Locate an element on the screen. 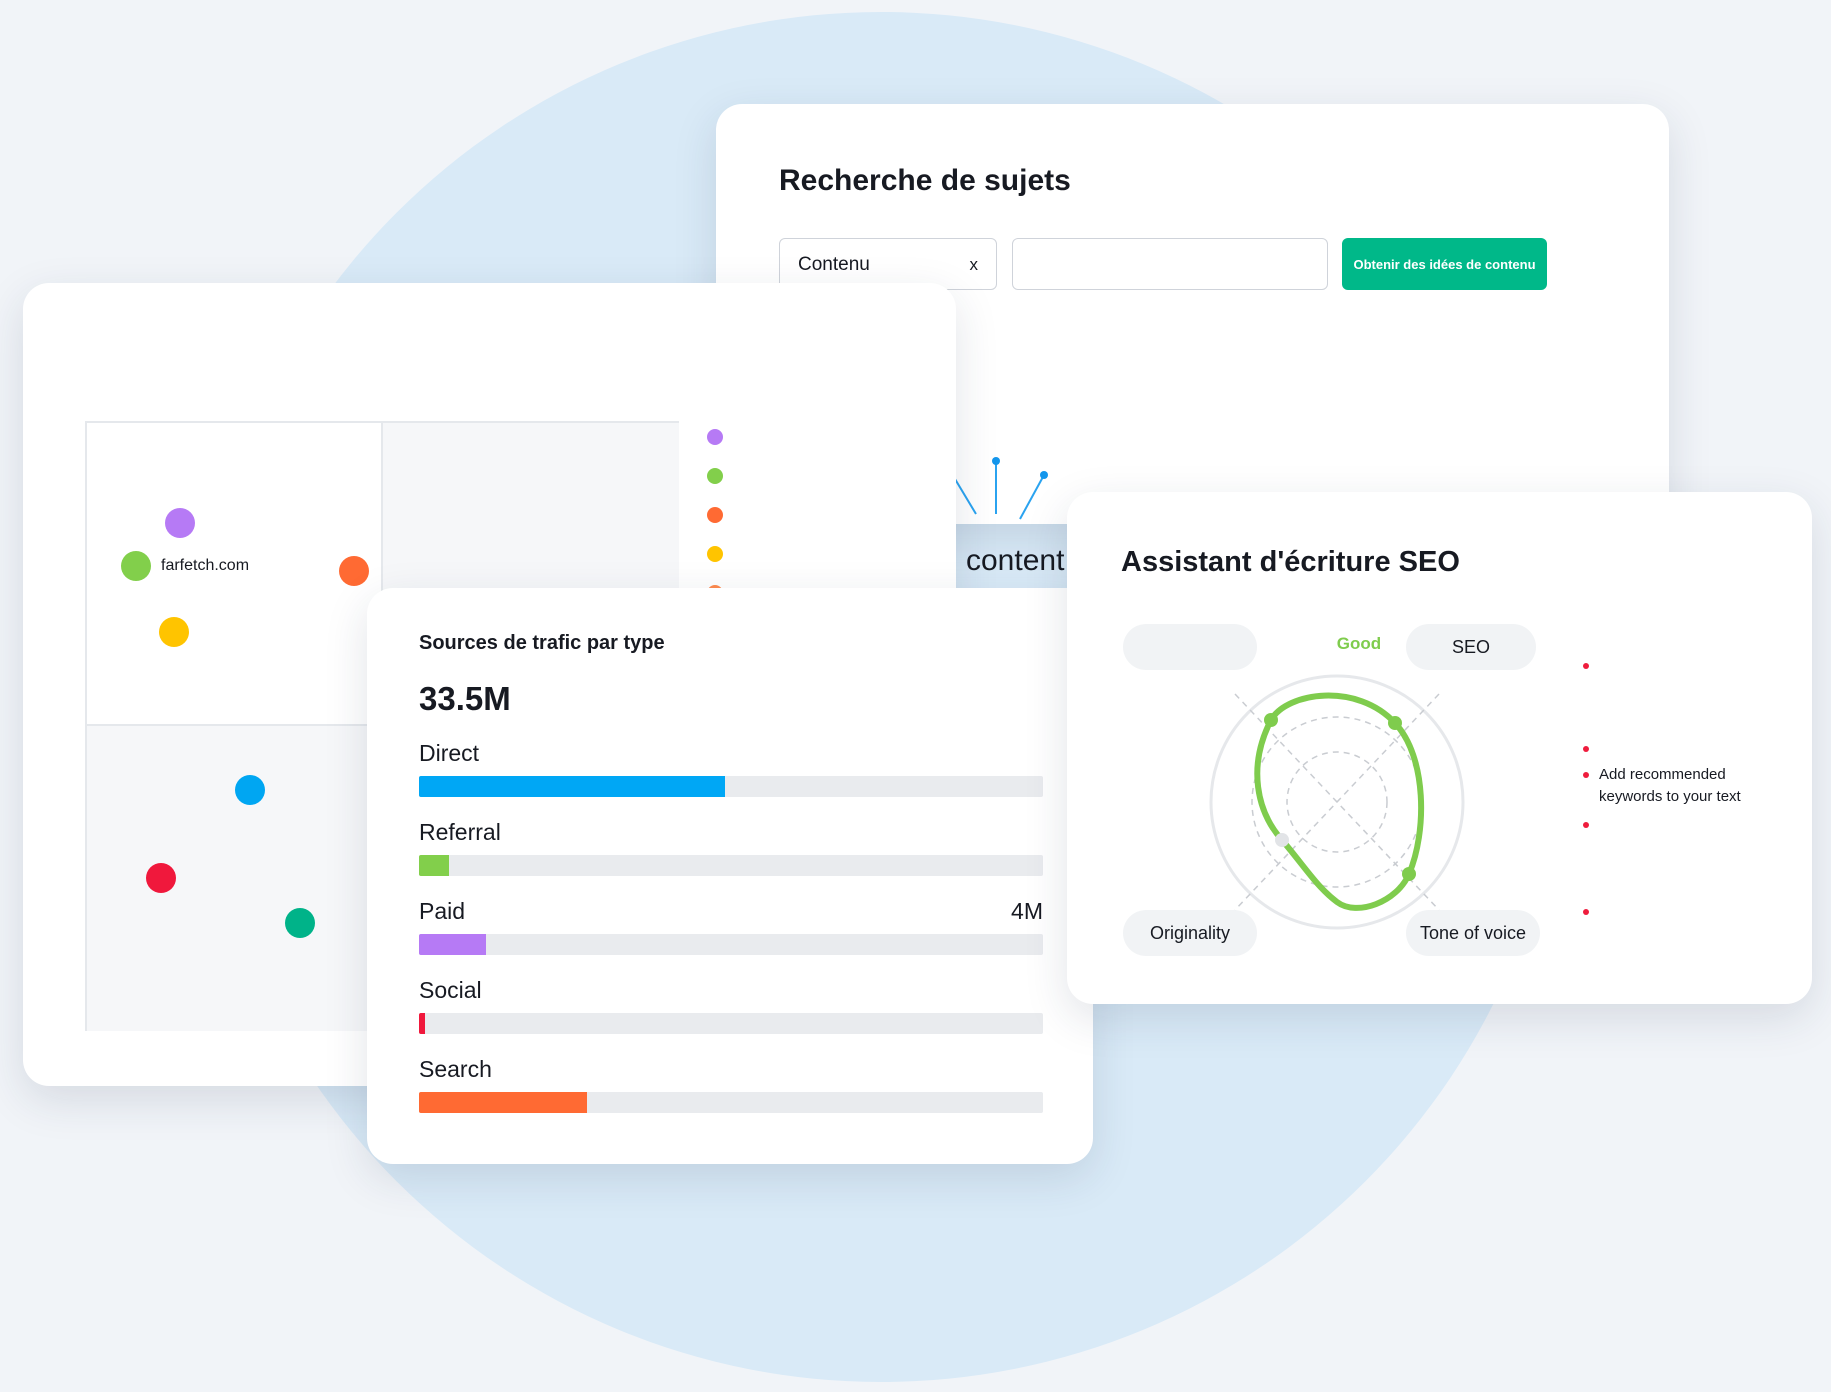 The width and height of the screenshot is (1831, 1392). traffic-total: 33.5M is located at coordinates (465, 698).